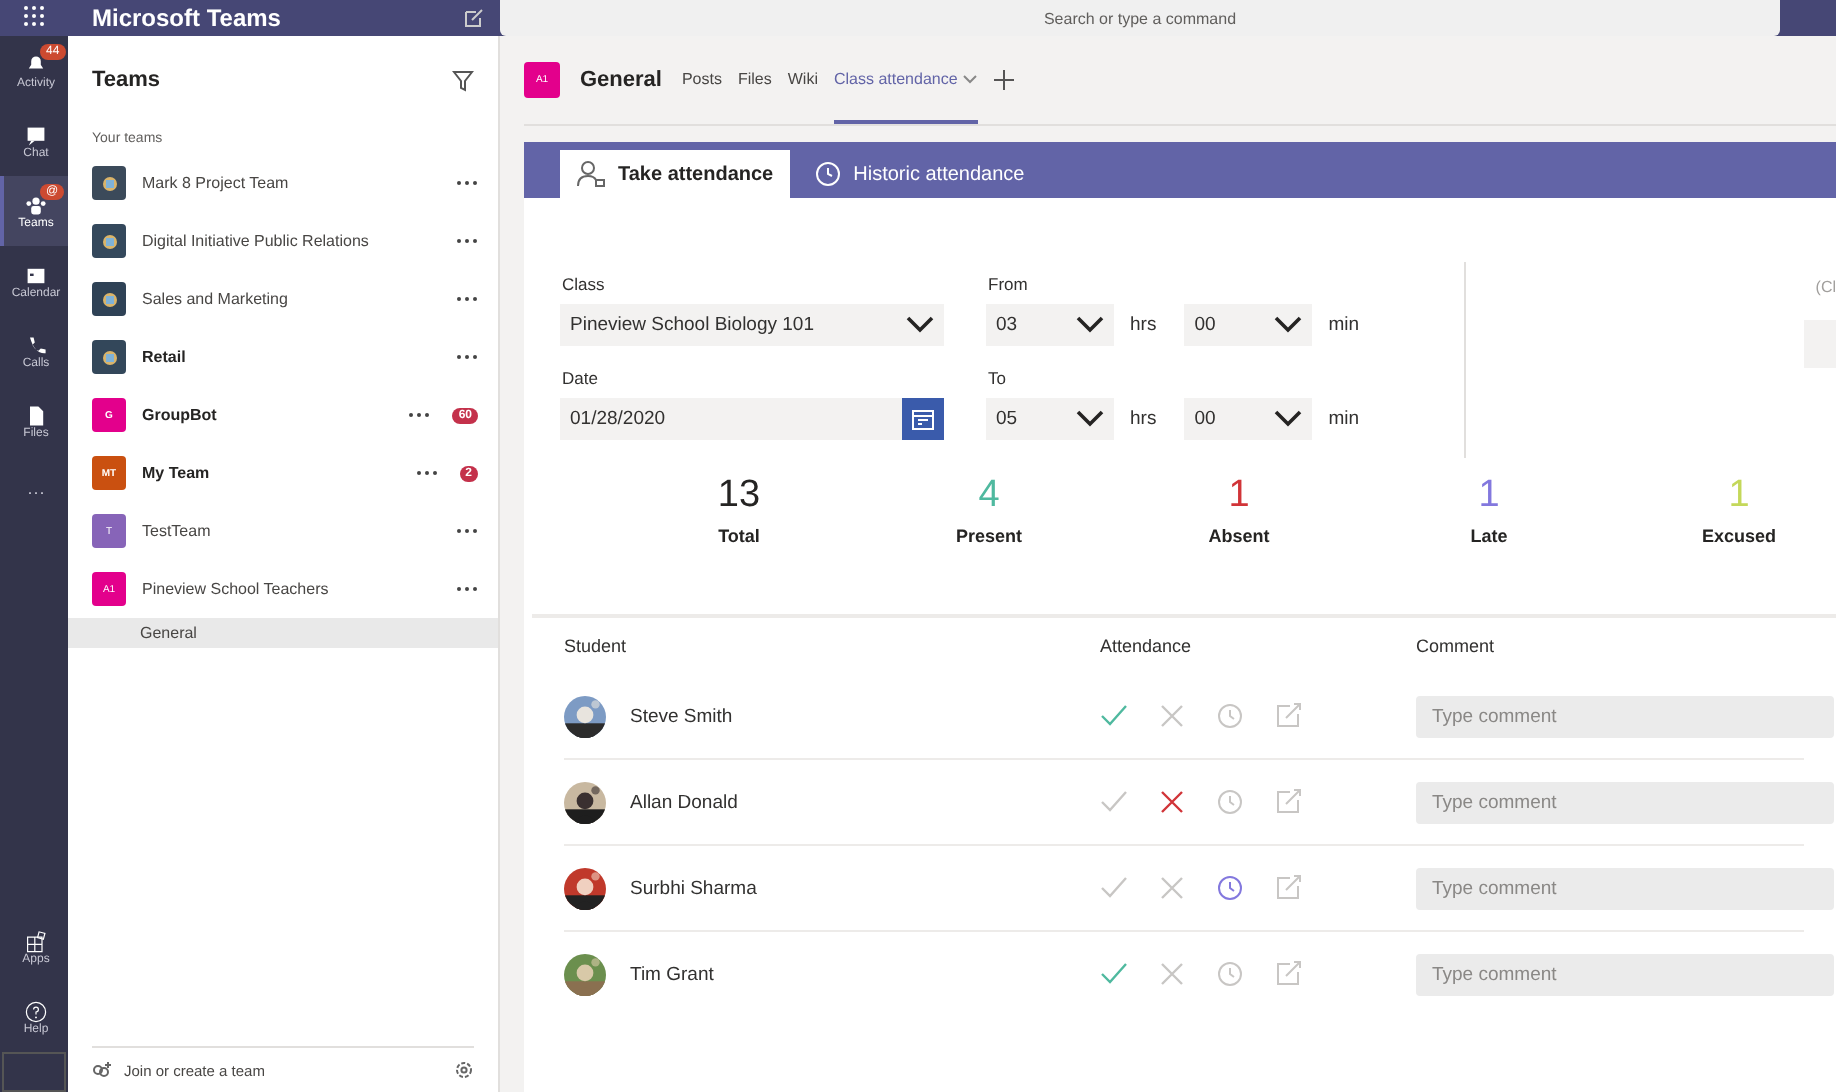 The height and width of the screenshot is (1092, 1836). Describe the element at coordinates (701, 80) in the screenshot. I see `channel-tab: Posts` at that location.